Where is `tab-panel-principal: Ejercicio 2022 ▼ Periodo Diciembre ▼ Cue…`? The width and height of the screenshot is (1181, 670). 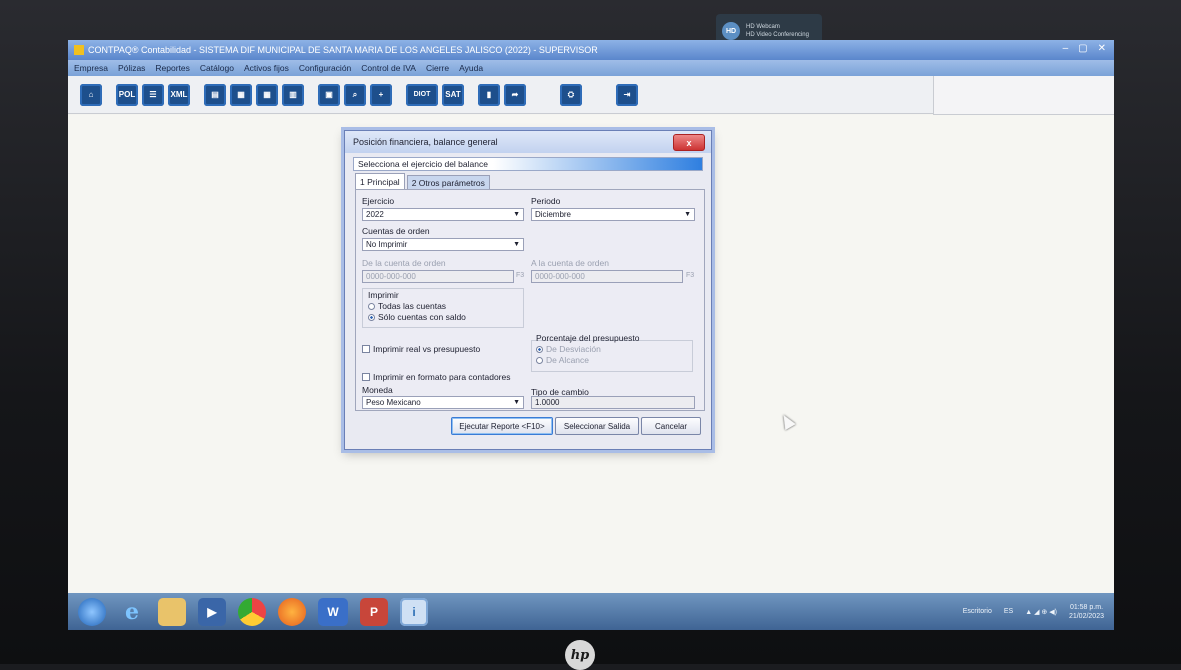
tab-panel-principal: Ejercicio 2022 ▼ Periodo Diciembre ▼ Cue… is located at coordinates (530, 300).